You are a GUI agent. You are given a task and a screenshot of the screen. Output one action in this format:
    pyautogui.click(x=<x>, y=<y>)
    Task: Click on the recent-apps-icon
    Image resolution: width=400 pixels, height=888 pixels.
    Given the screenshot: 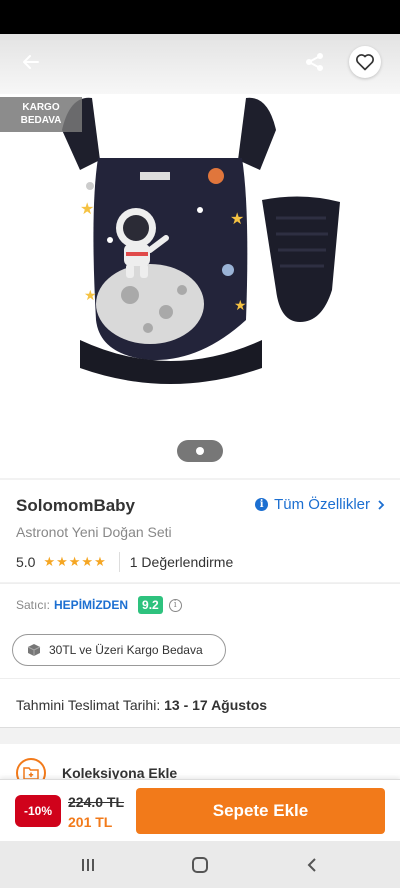 What is the action you would take?
    pyautogui.click(x=88, y=865)
    